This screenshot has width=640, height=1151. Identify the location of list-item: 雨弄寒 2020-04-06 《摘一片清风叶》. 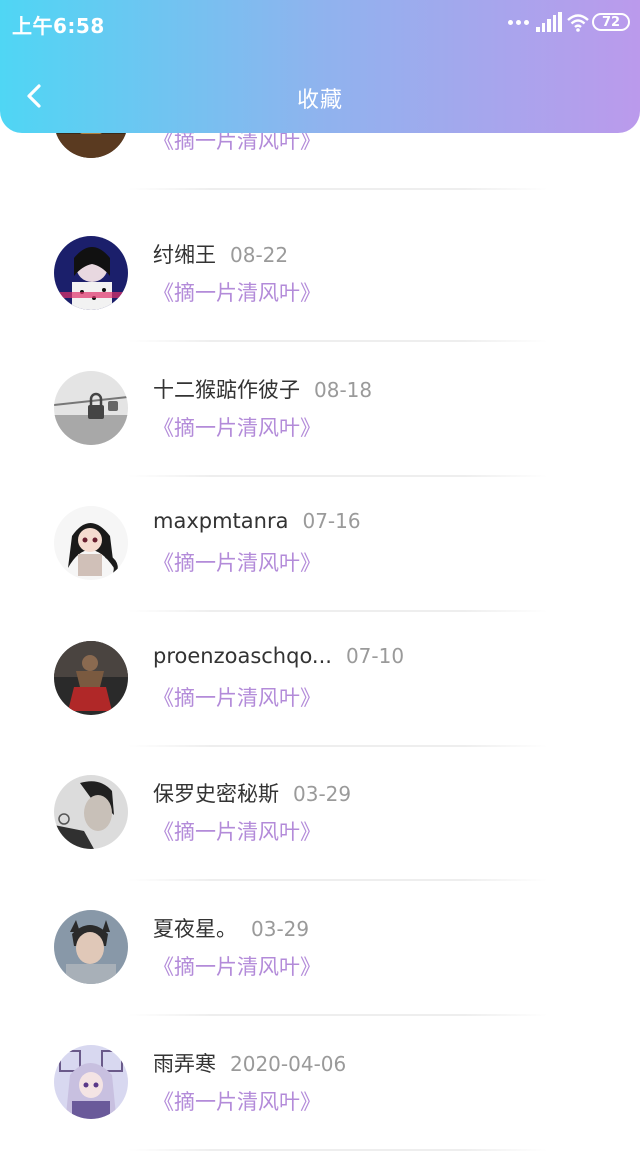
(320, 1083).